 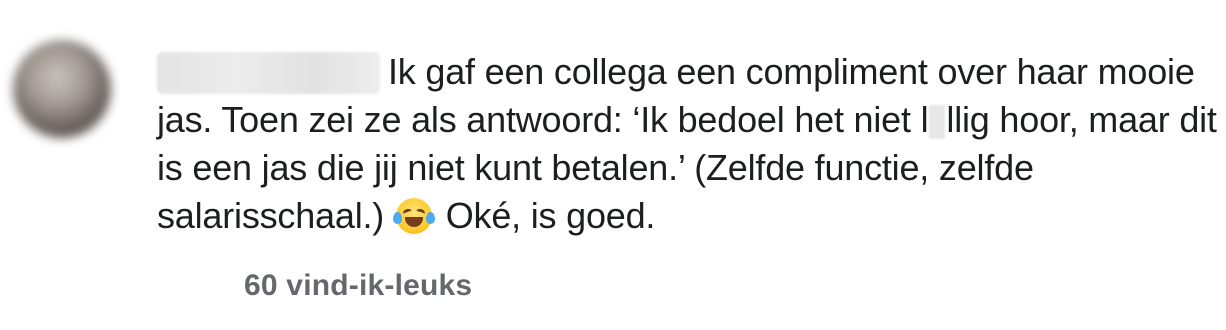 What do you see at coordinates (937, 122) in the screenshot?
I see `redacted-text` at bounding box center [937, 122].